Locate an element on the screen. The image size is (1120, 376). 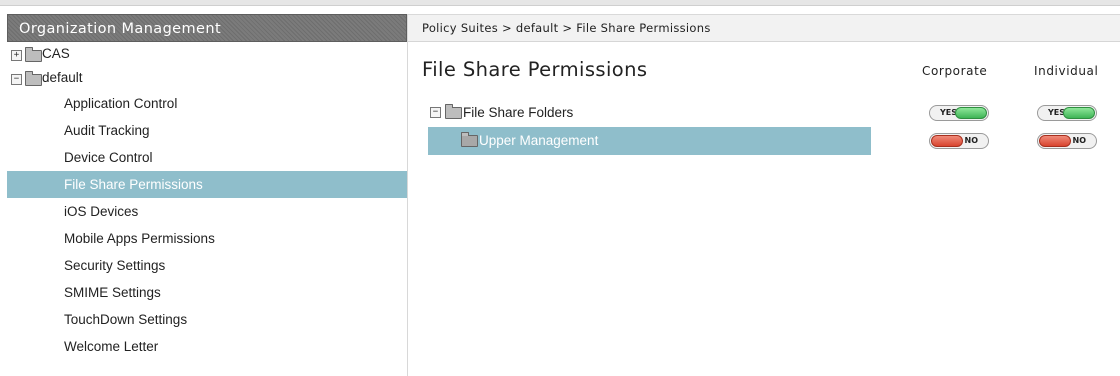
tree-node-label: CAS is located at coordinates (56, 53).